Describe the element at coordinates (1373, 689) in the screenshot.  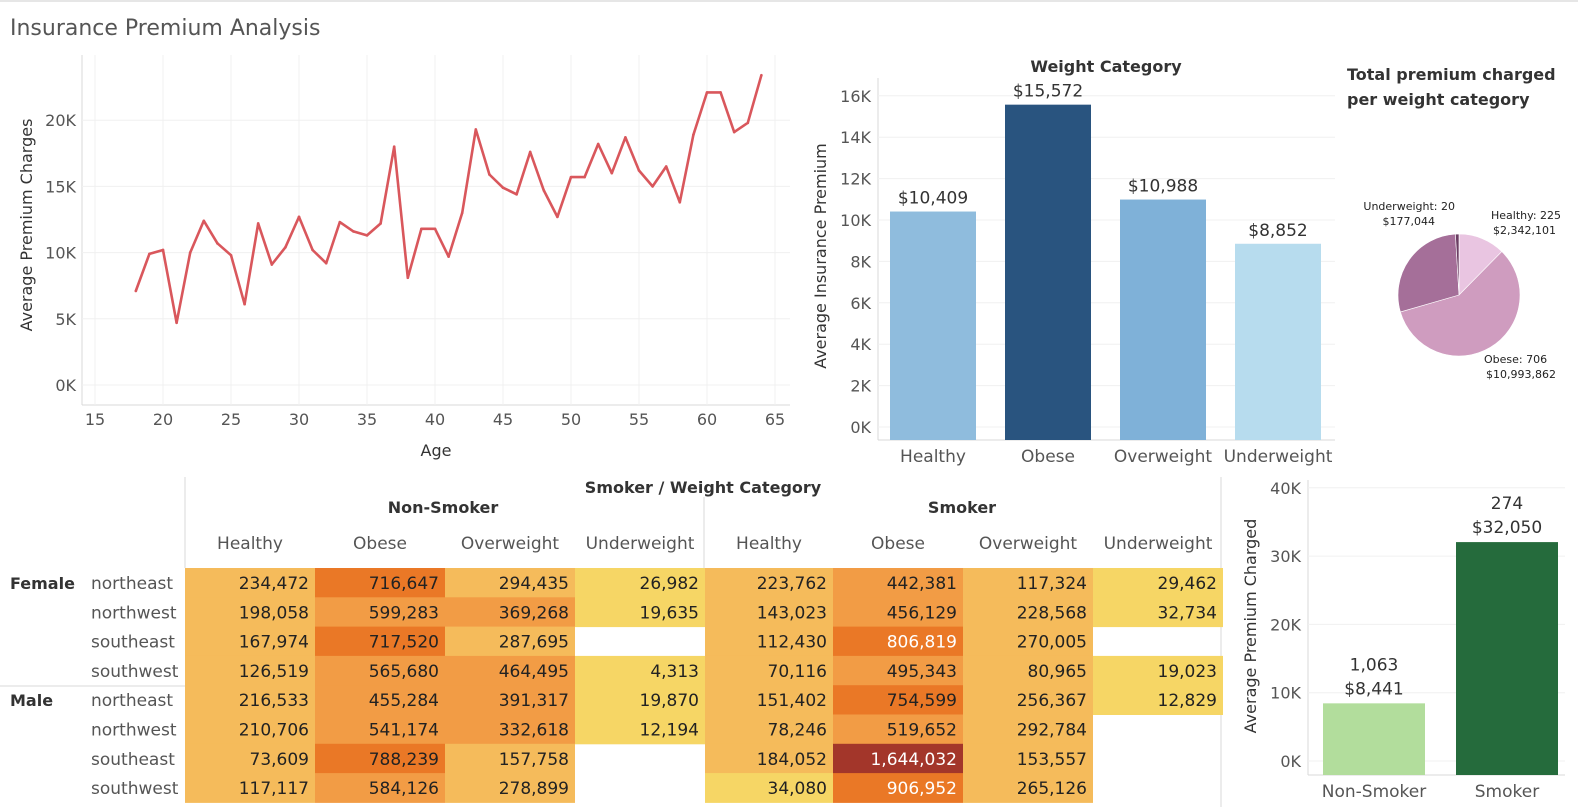
I see `bar-value-label: $8,441` at that location.